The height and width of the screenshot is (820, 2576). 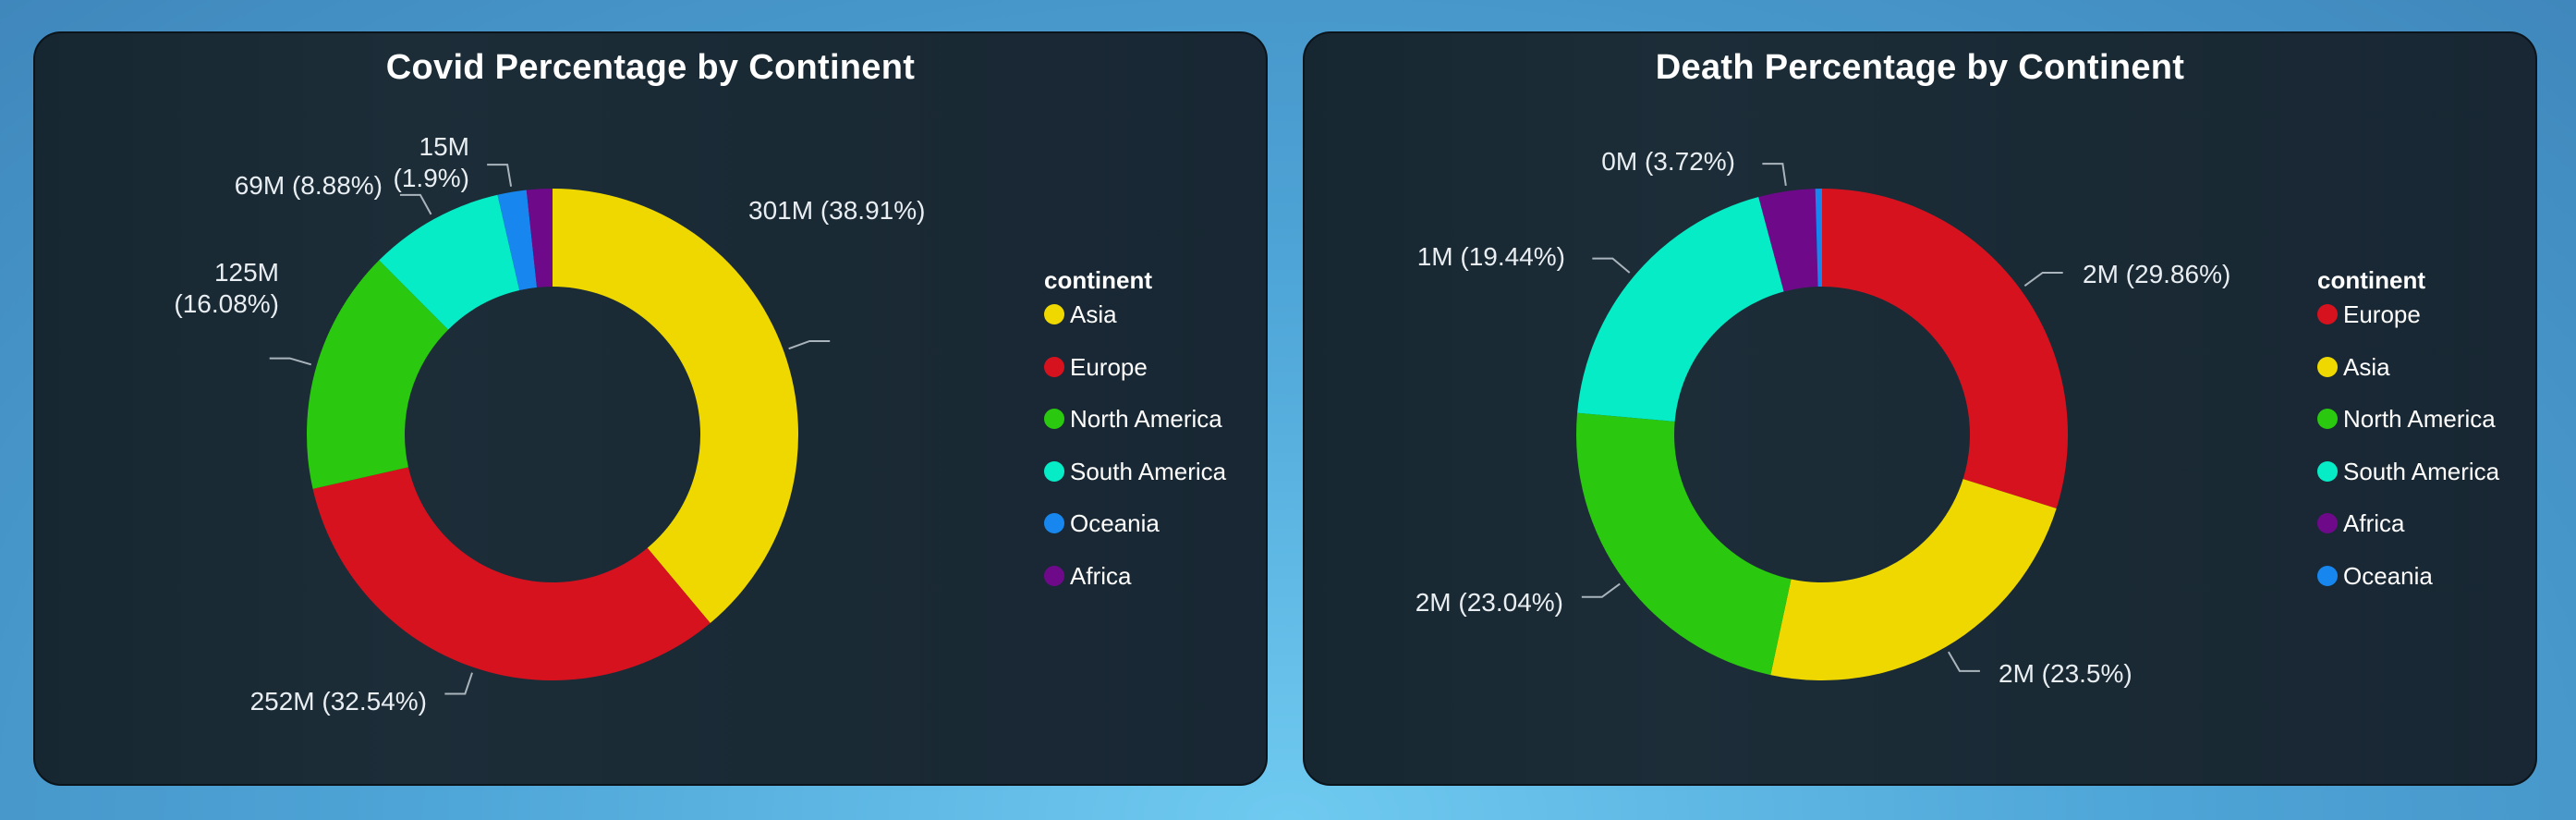 What do you see at coordinates (1109, 367) in the screenshot?
I see `covid-legend-label-europe: Europe` at bounding box center [1109, 367].